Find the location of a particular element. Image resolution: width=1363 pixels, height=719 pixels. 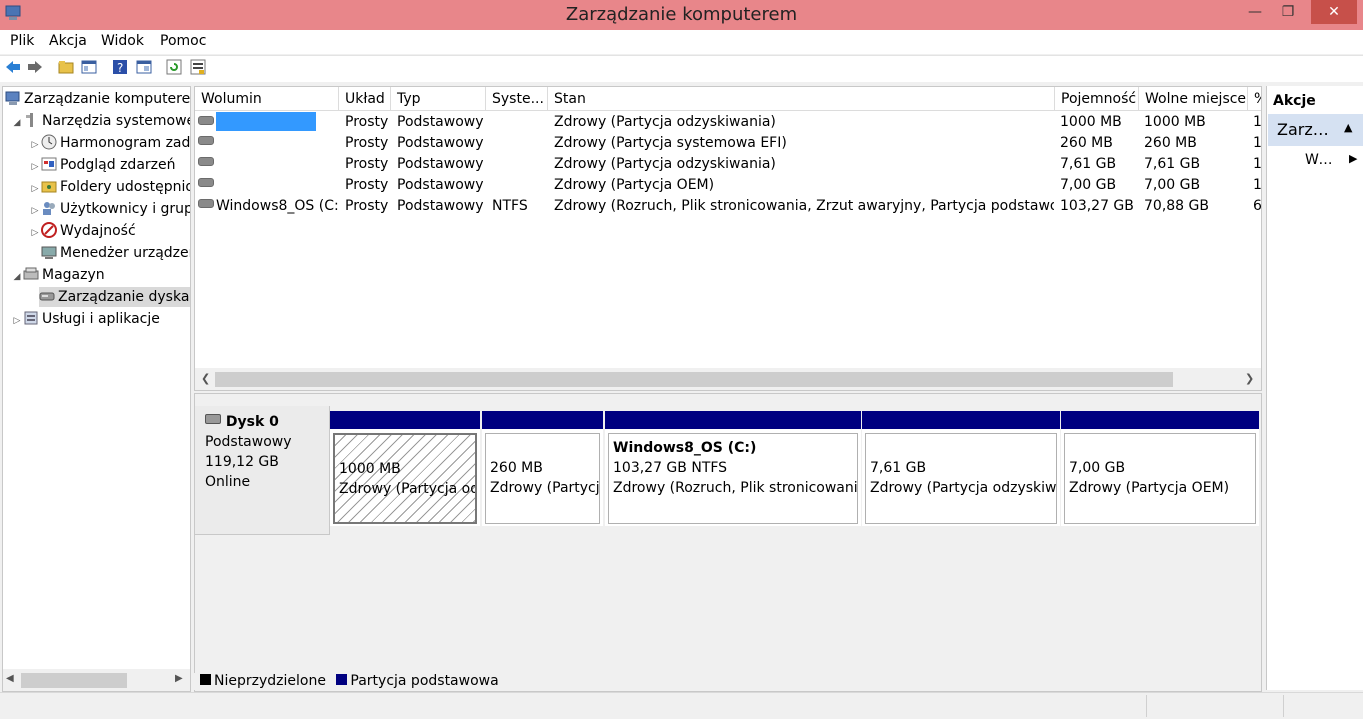

maximize-button: ❐ is located at coordinates (1288, 12).